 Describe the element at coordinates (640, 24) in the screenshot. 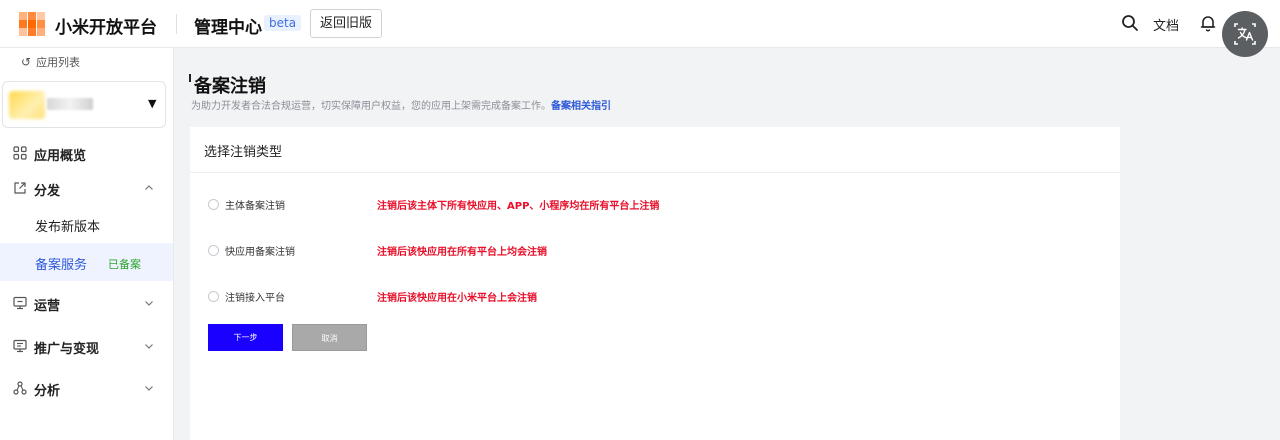

I see `top-bar: 小米开放平台 管理中心 beta 返回旧版 文档` at that location.